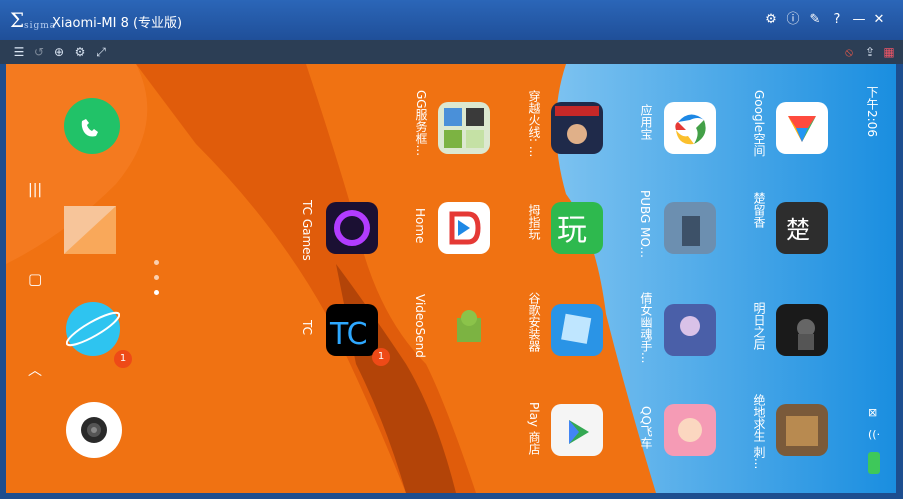  What do you see at coordinates (156, 292) in the screenshot?
I see `page-dot-active` at bounding box center [156, 292].